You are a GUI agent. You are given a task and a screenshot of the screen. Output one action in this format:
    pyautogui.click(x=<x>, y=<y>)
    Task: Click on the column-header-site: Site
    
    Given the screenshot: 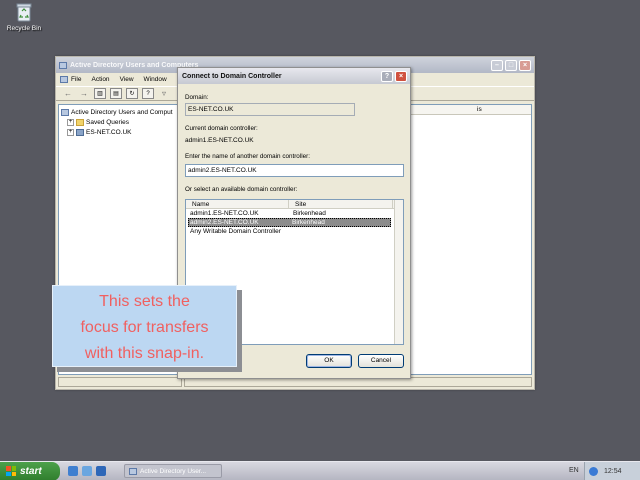 What is the action you would take?
    pyautogui.click(x=341, y=204)
    